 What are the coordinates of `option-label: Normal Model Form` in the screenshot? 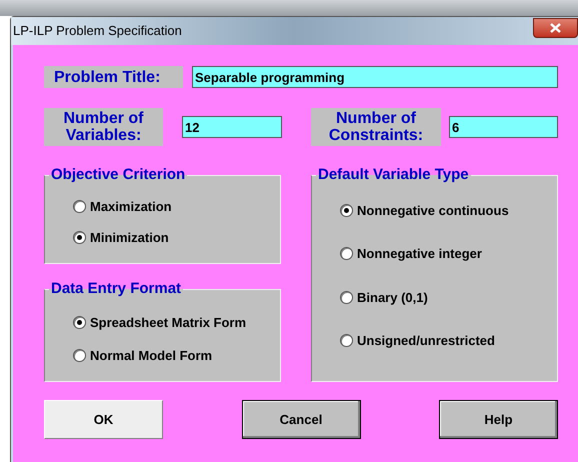 It's located at (151, 356).